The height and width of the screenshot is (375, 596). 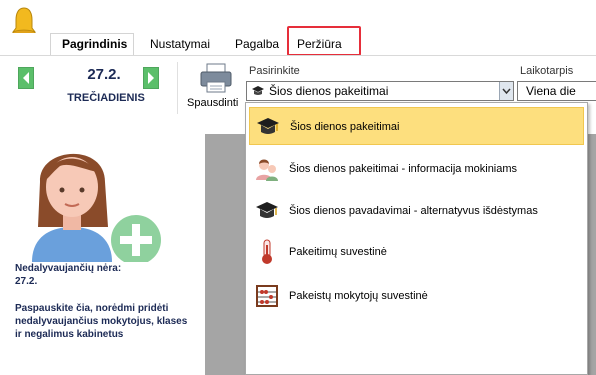 I want to click on print-button-label: Spausdinti, so click(x=212, y=103).